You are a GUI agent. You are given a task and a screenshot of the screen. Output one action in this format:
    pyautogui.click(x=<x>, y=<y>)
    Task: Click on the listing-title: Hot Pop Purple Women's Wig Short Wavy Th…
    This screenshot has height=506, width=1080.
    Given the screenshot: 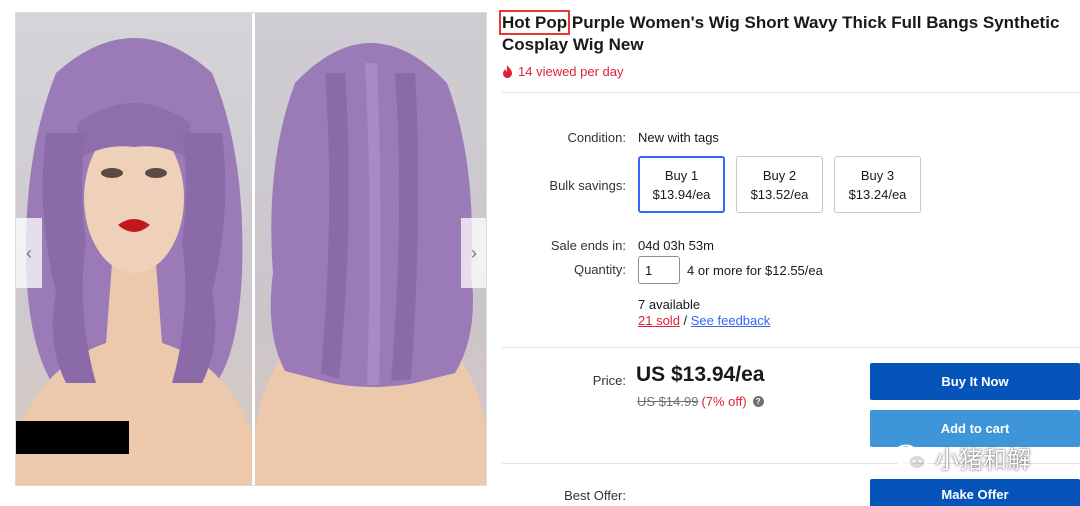 What is the action you would take?
    pyautogui.click(x=787, y=33)
    